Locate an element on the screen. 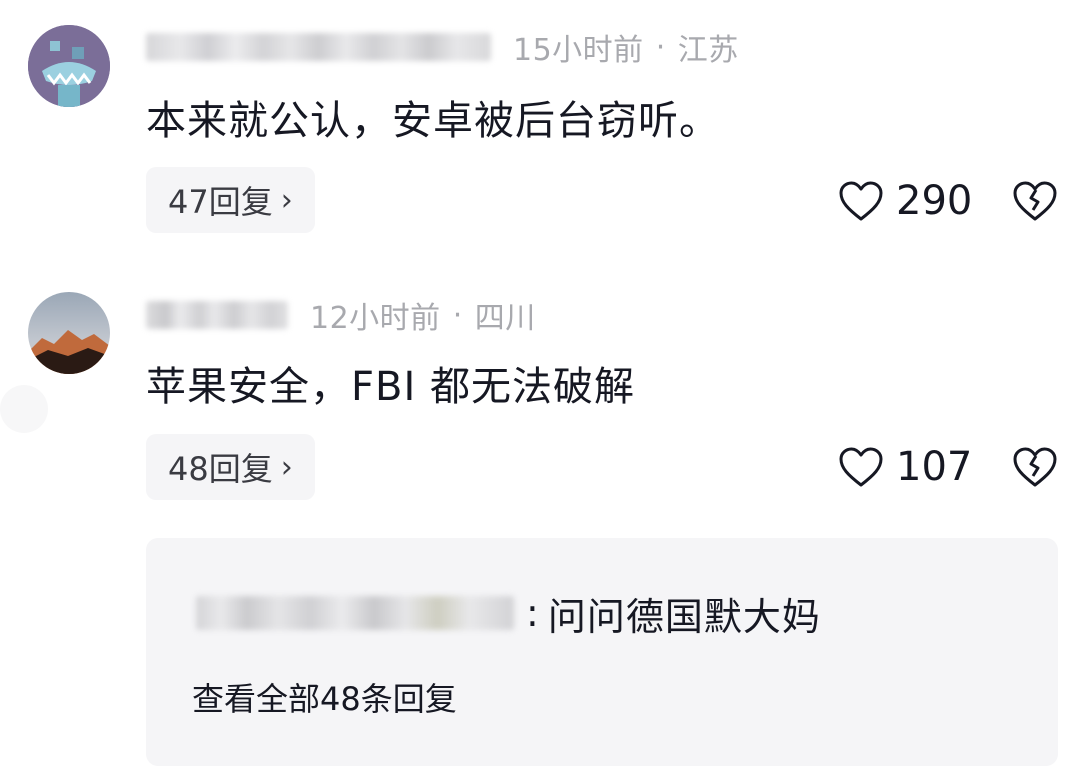 The image size is (1080, 771). reply-text: 问问德国默大妈 is located at coordinates (684, 616).